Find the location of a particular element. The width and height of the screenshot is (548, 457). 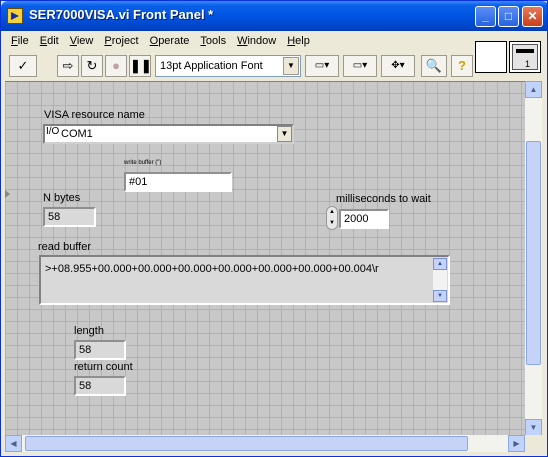

resize-grip is located at coordinates (533, 443).